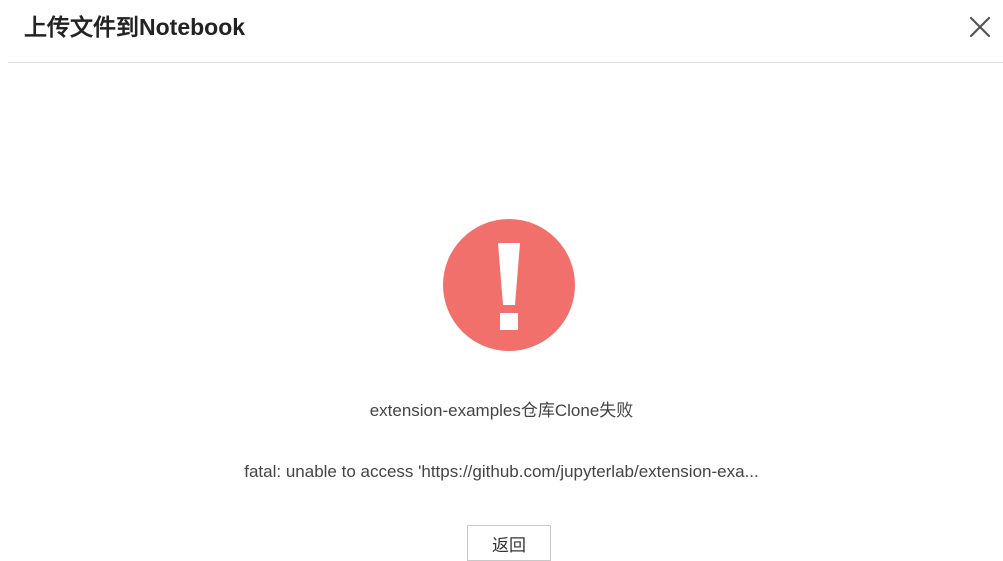 The height and width of the screenshot is (561, 1003). I want to click on dialog-title: 上传文件到Notebook, so click(135, 27).